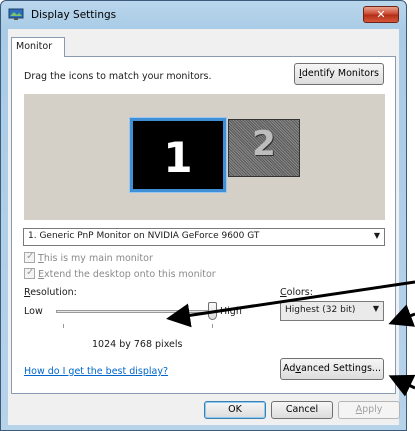  What do you see at coordinates (96, 371) in the screenshot?
I see `best-display-help-link: How do I get the best display?` at bounding box center [96, 371].